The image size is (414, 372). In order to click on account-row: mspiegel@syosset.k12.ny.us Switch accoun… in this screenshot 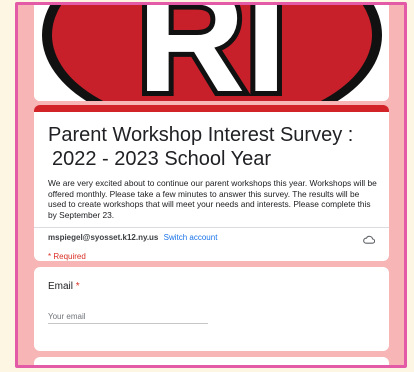, I will do `click(132, 237)`.